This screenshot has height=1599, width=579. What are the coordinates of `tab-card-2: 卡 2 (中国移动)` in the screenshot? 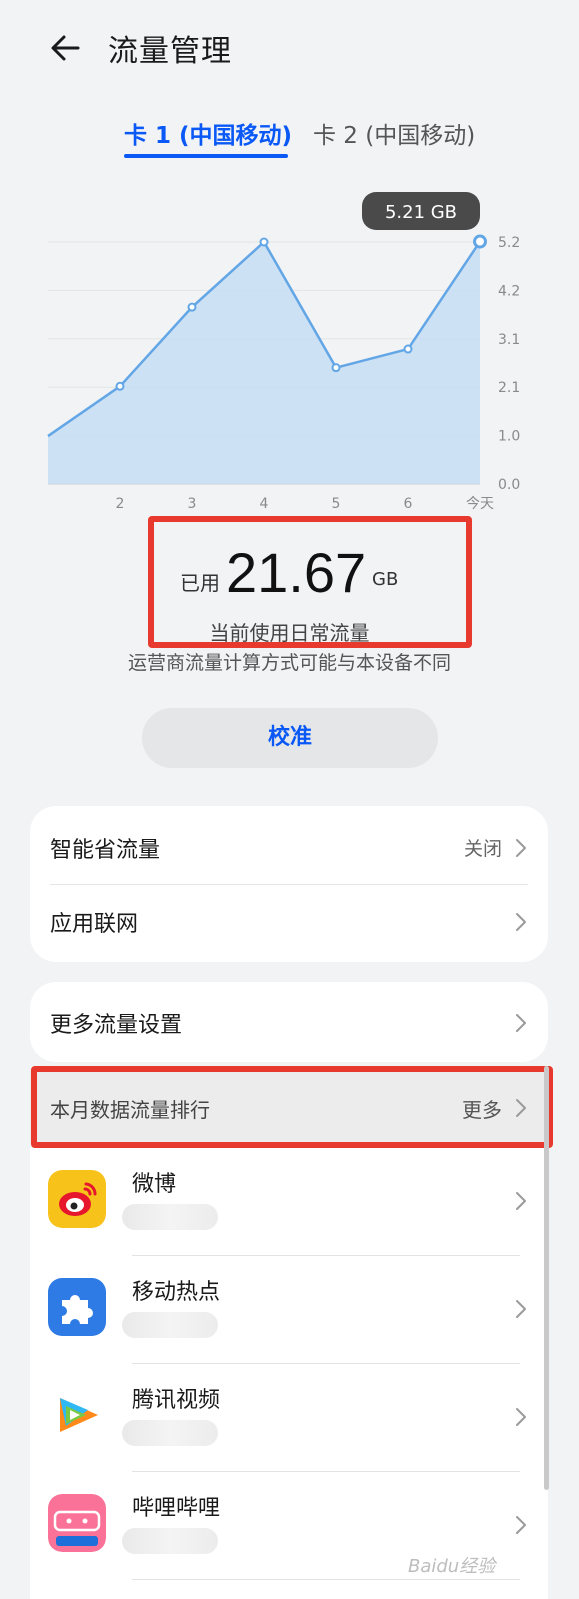 It's located at (394, 133).